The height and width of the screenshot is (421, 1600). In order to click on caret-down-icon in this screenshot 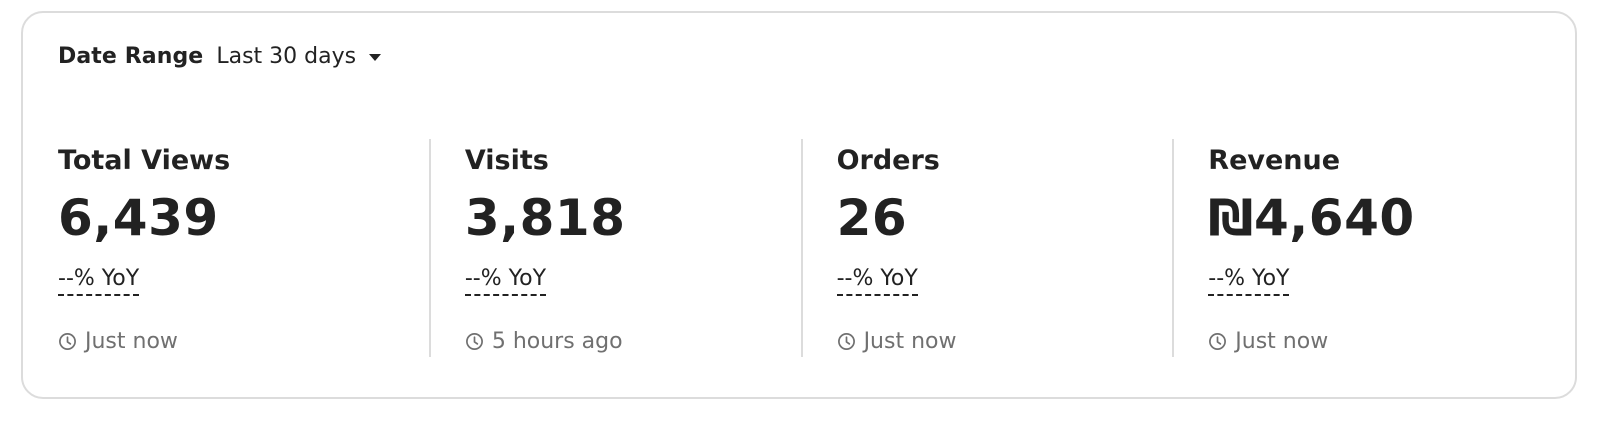, I will do `click(375, 57)`.